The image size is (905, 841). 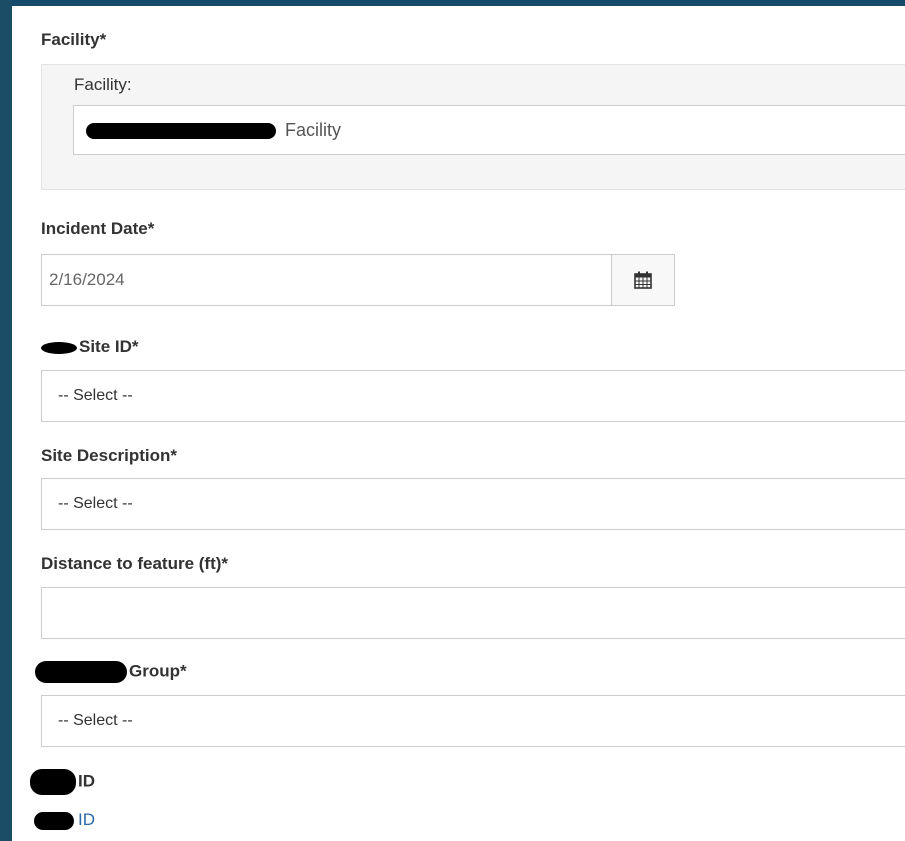 What do you see at coordinates (473, 613) in the screenshot?
I see `distance-input` at bounding box center [473, 613].